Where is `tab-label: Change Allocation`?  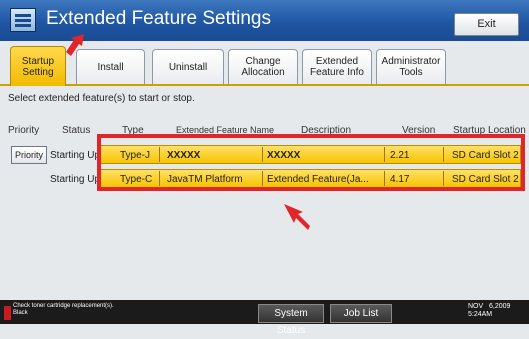
tab-label: Change Allocation is located at coordinates (263, 67).